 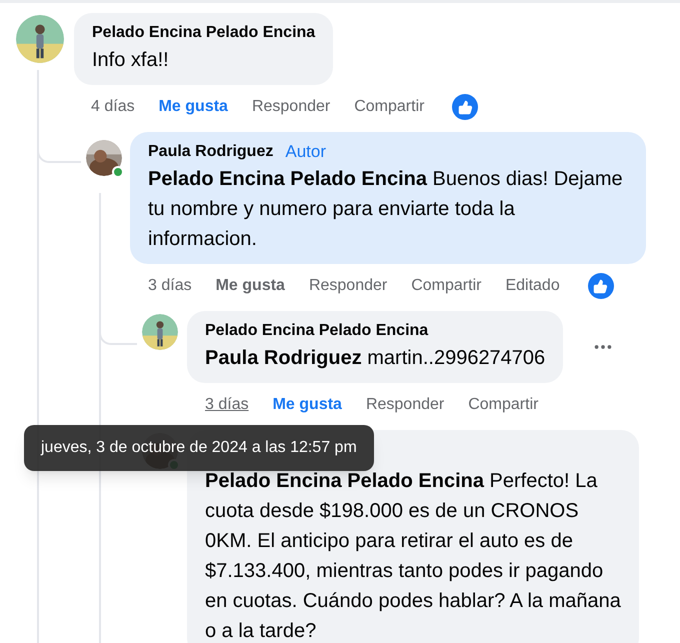 I want to click on timestamp-link: 4 días, so click(x=113, y=107).